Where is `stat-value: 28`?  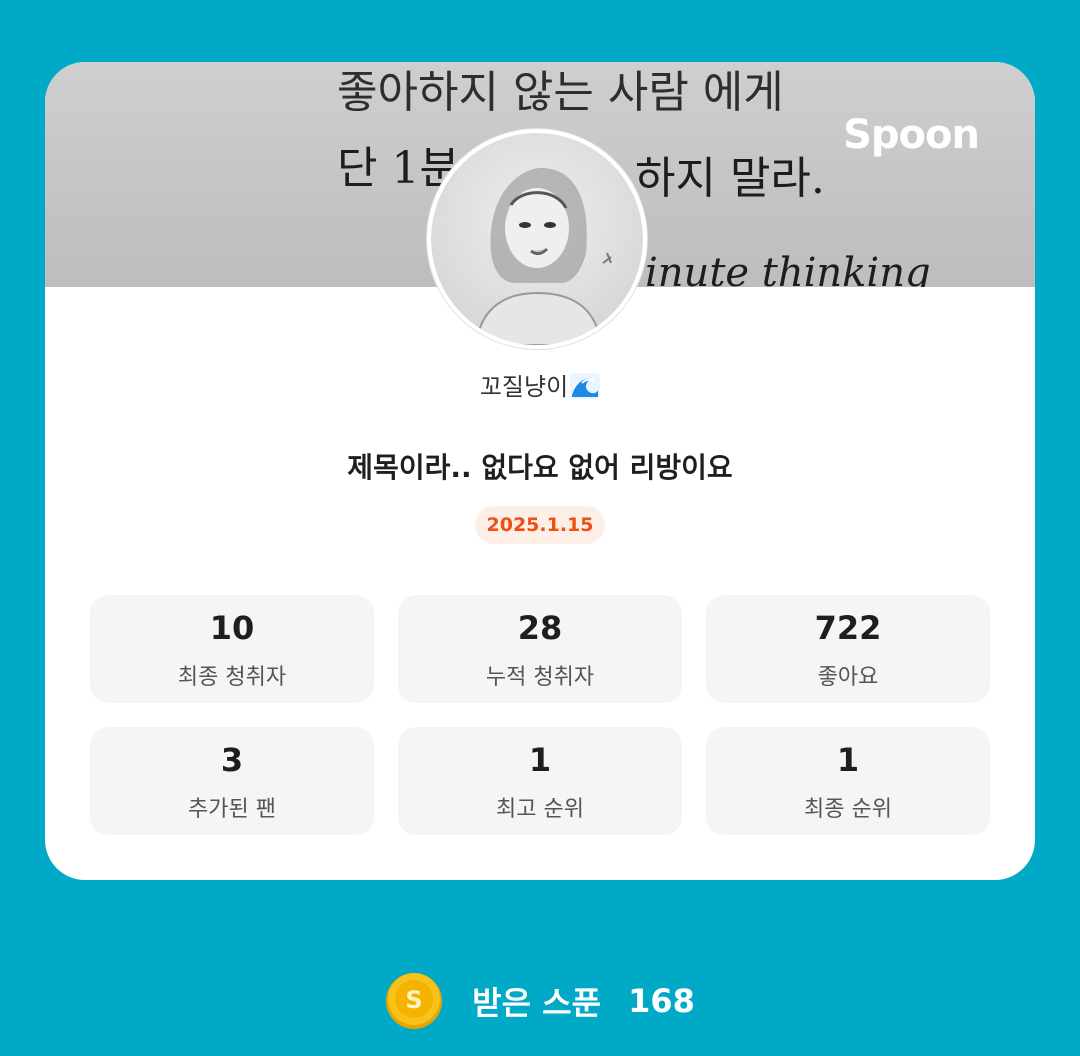 stat-value: 28 is located at coordinates (540, 628).